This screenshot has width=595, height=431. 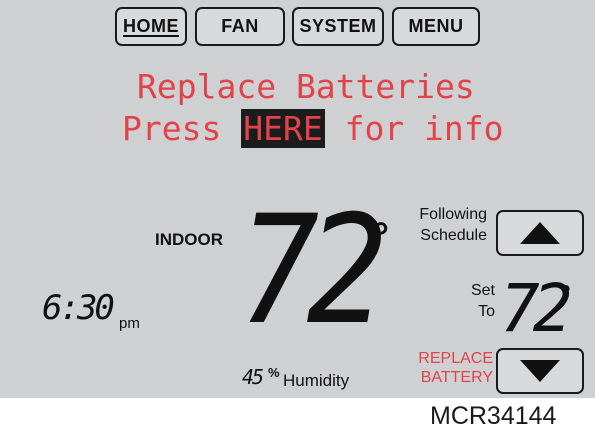 I want to click on tab-menu-label: MENU, so click(x=436, y=26).